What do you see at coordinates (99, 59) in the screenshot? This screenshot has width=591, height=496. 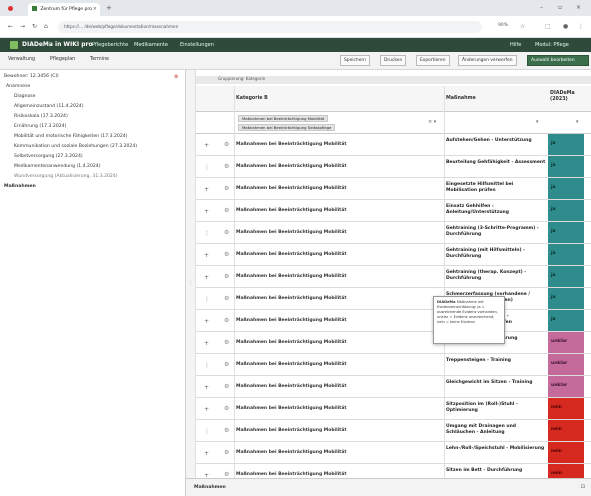 I see `toolbar-termine: Termine` at bounding box center [99, 59].